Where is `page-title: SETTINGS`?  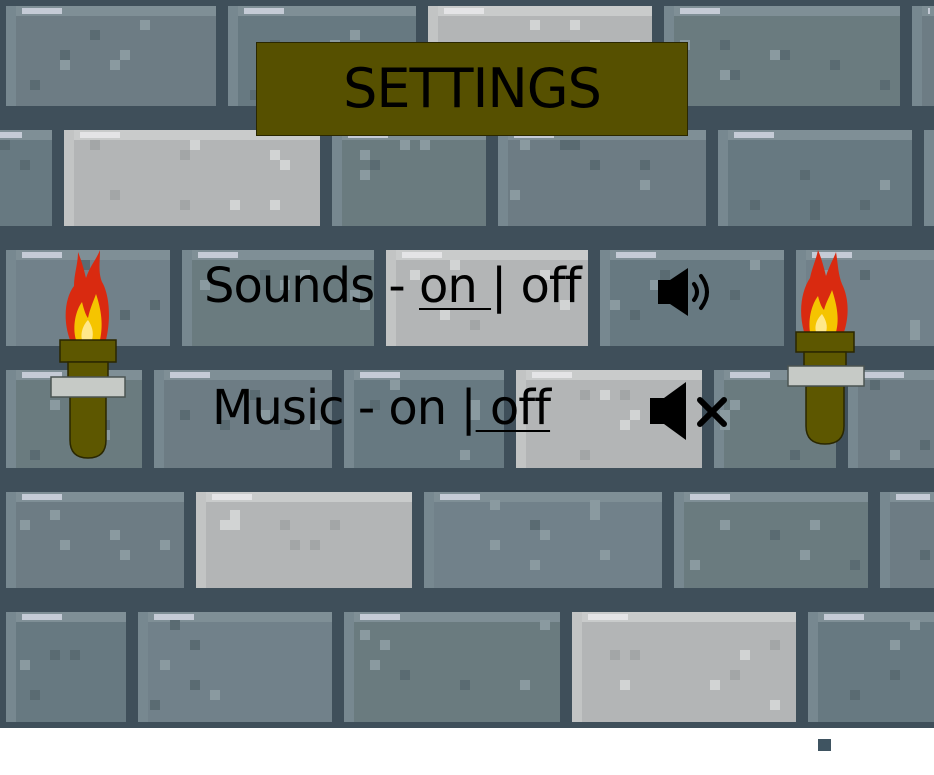 page-title: SETTINGS is located at coordinates (472, 88).